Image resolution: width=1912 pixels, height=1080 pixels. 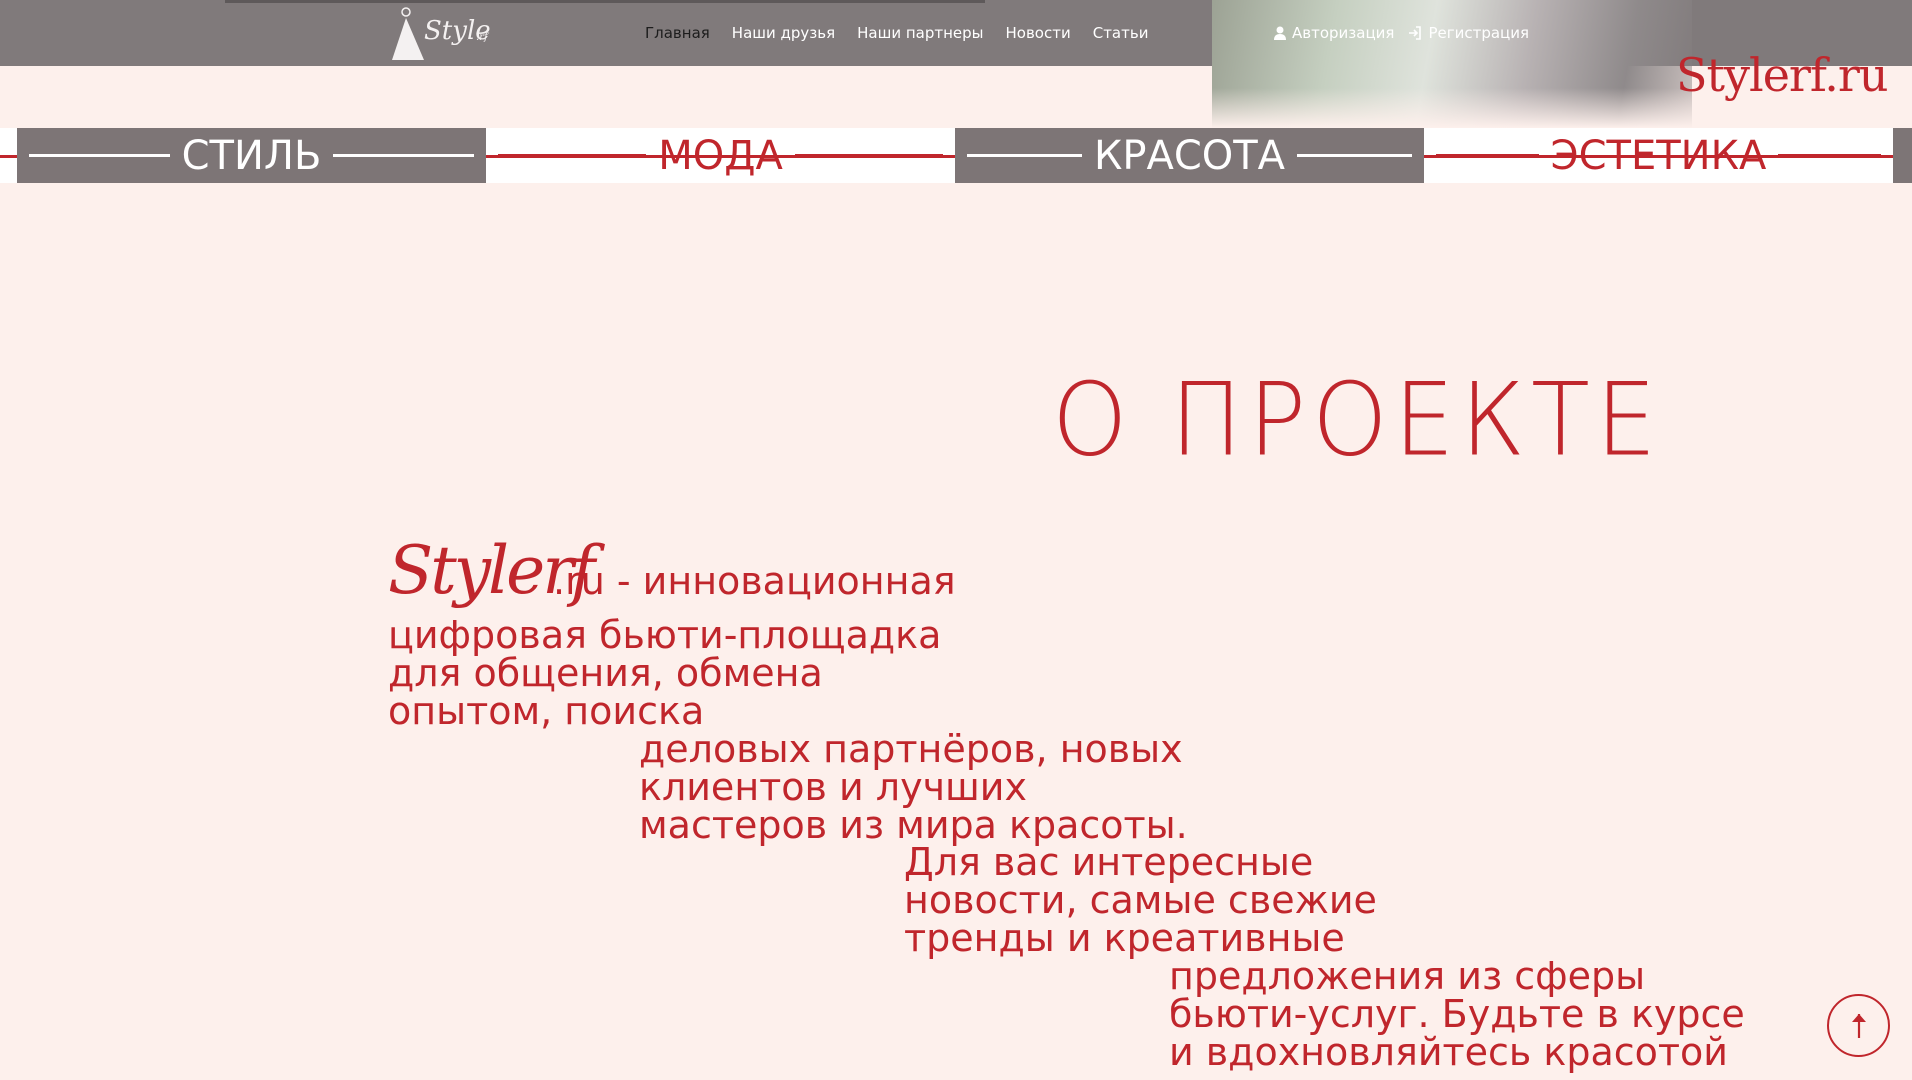 What do you see at coordinates (1415, 33) in the screenshot?
I see `sign-in-icon` at bounding box center [1415, 33].